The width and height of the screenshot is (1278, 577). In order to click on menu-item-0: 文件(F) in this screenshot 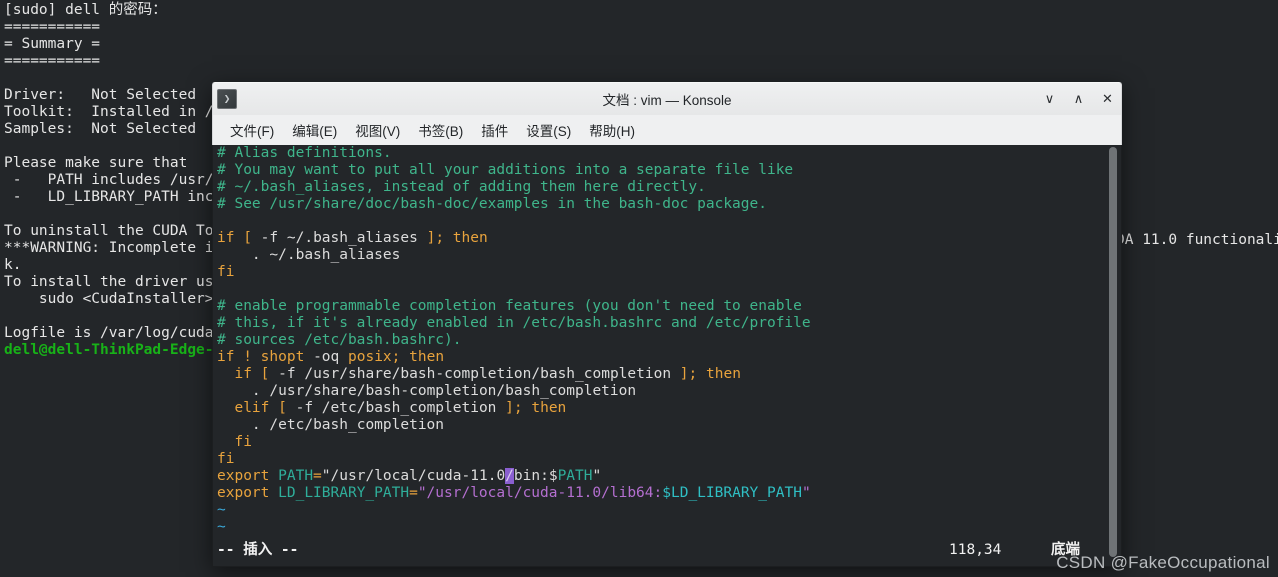, I will do `click(252, 130)`.